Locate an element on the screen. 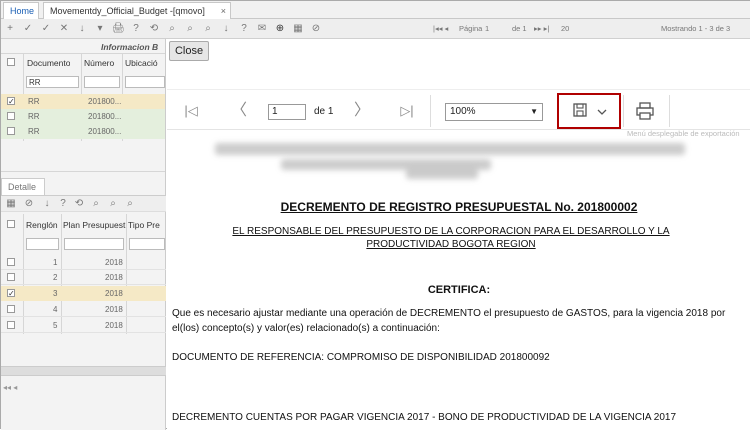 The height and width of the screenshot is (430, 750). filter-documento-input: RR is located at coordinates (52, 82).